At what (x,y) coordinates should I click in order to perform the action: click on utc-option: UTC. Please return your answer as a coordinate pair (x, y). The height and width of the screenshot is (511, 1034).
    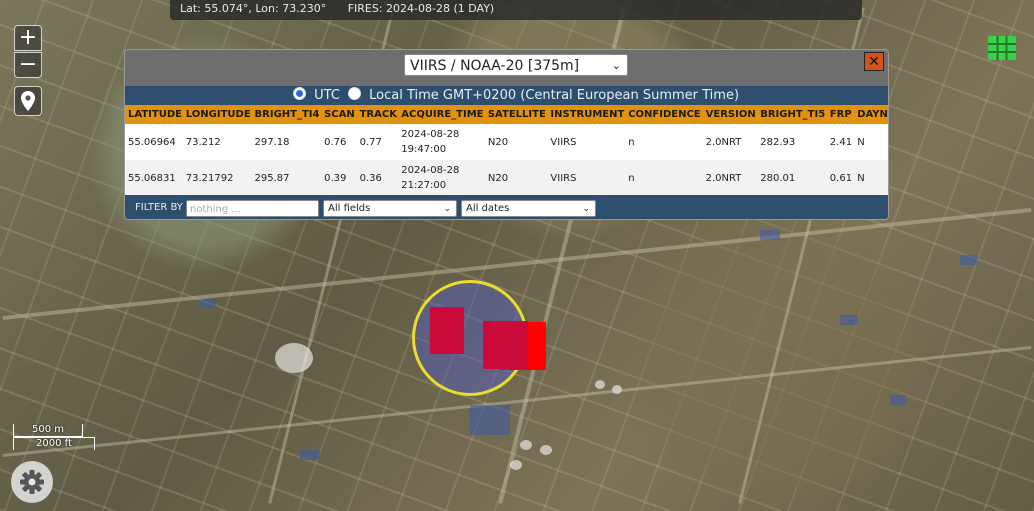
    Looking at the image, I should click on (316, 95).